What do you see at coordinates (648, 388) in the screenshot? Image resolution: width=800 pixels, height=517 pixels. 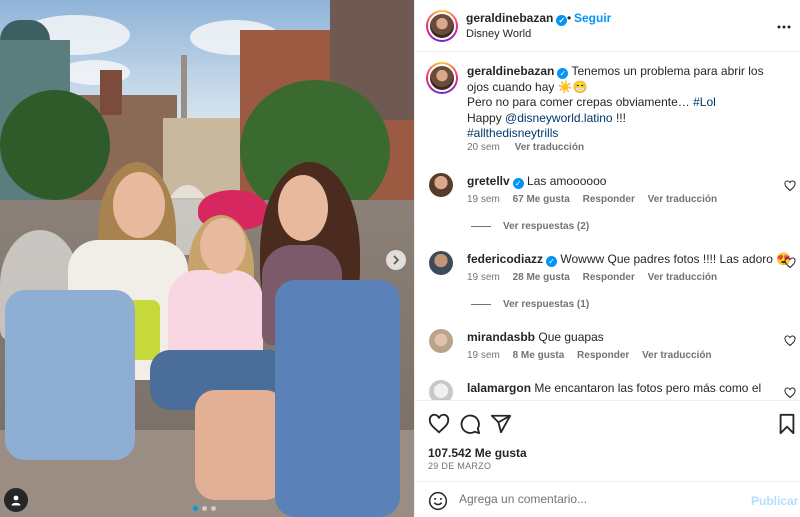 I see `comment-text: Me encantaron las fotos pero más como el` at bounding box center [648, 388].